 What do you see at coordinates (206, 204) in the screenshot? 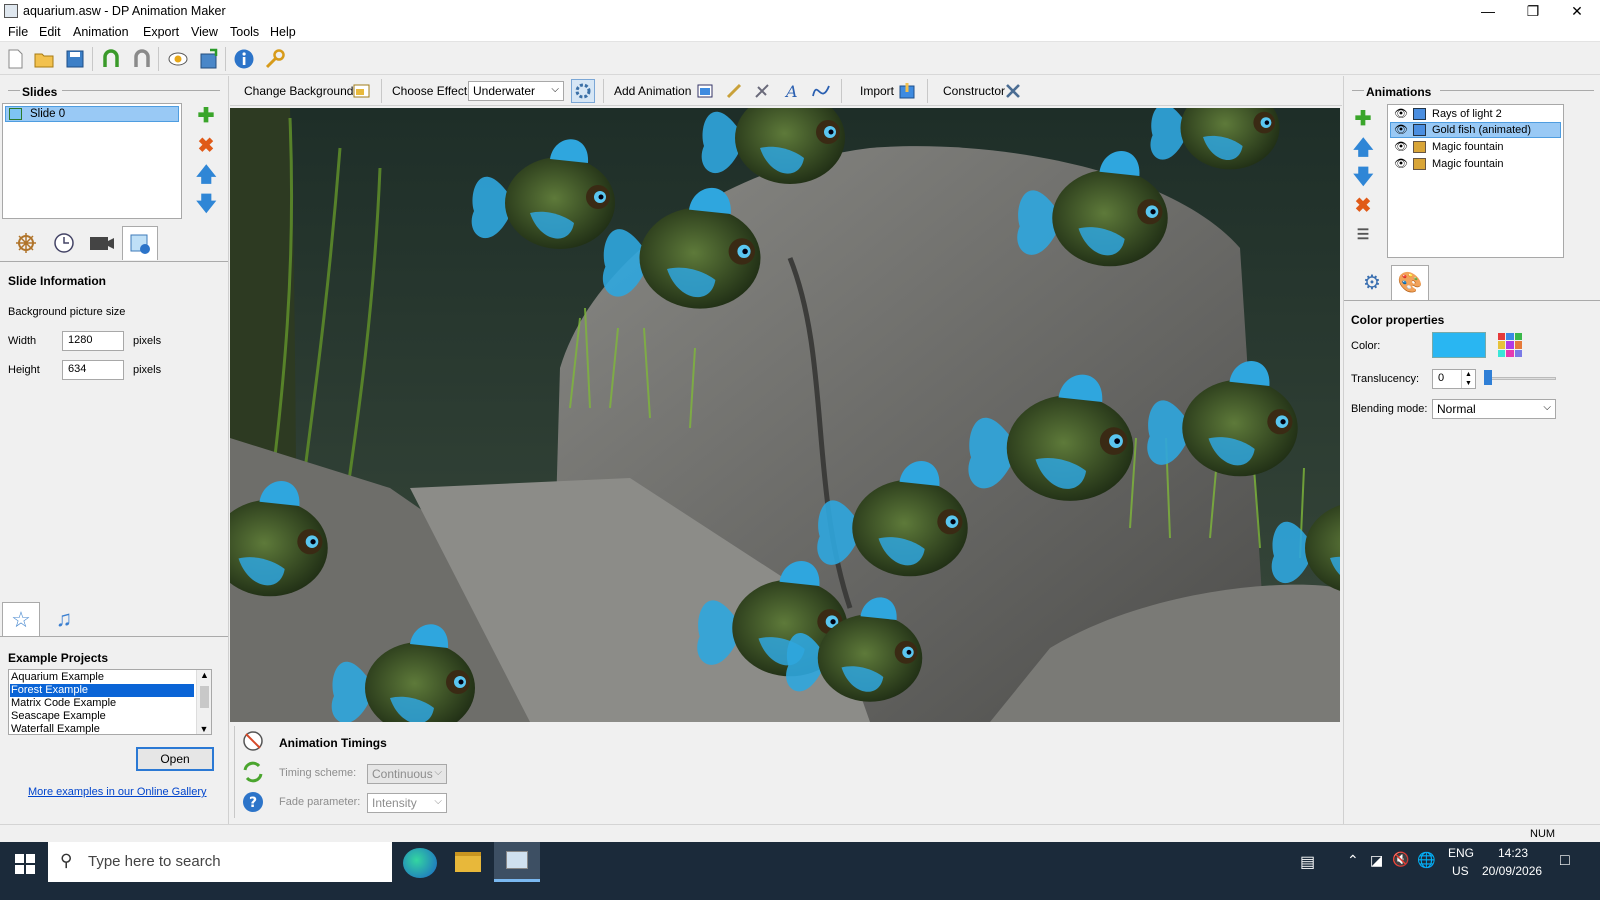
I see `move-slide-down-button: 🡇` at bounding box center [206, 204].